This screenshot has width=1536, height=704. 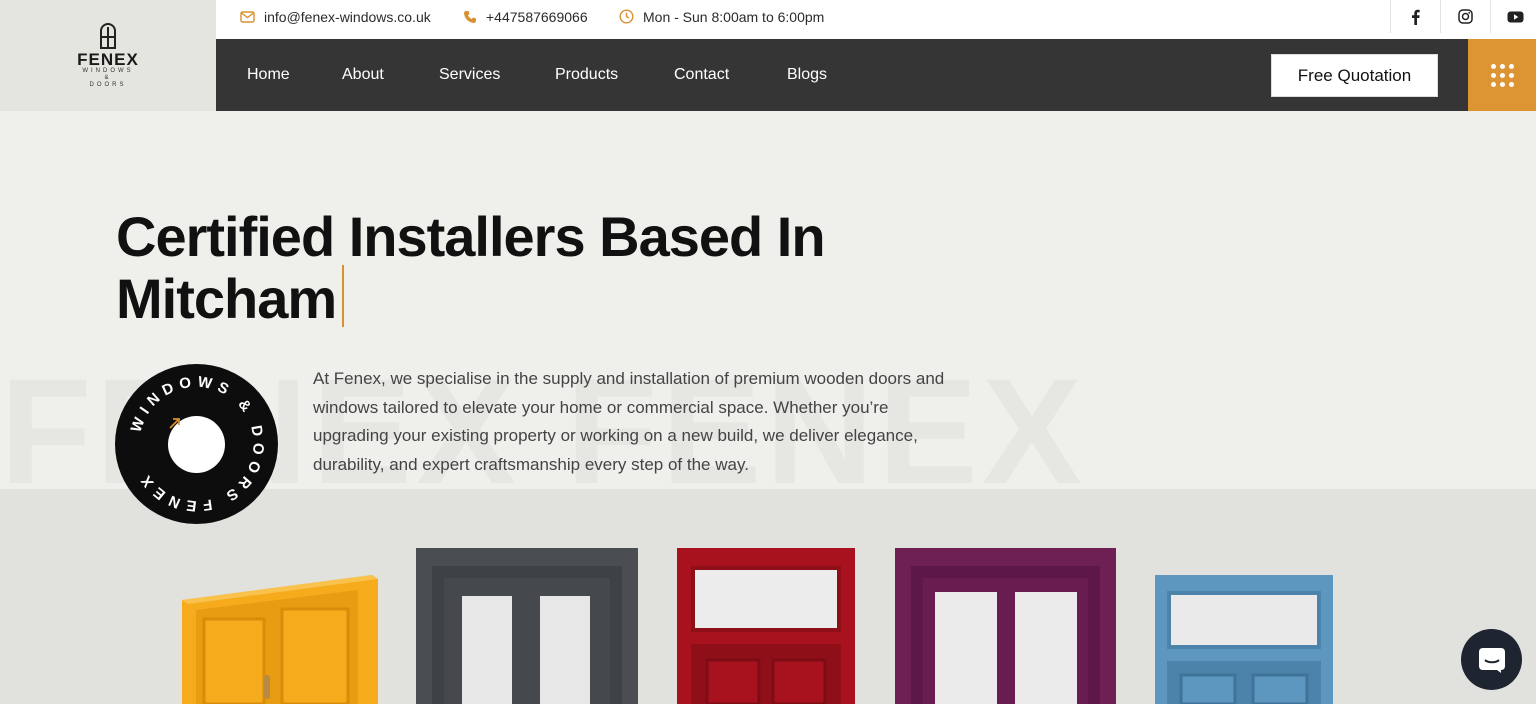 What do you see at coordinates (226, 298) in the screenshot?
I see `hero-title-line2: Mitcham` at bounding box center [226, 298].